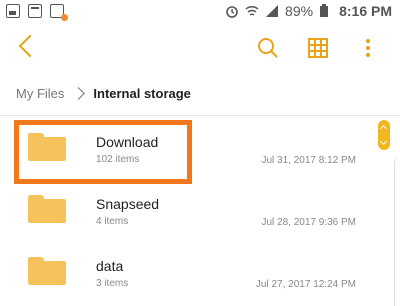 The height and width of the screenshot is (306, 400). What do you see at coordinates (308, 222) in the screenshot?
I see `folder-date: Jul 28, 2017 9:36 PM` at bounding box center [308, 222].